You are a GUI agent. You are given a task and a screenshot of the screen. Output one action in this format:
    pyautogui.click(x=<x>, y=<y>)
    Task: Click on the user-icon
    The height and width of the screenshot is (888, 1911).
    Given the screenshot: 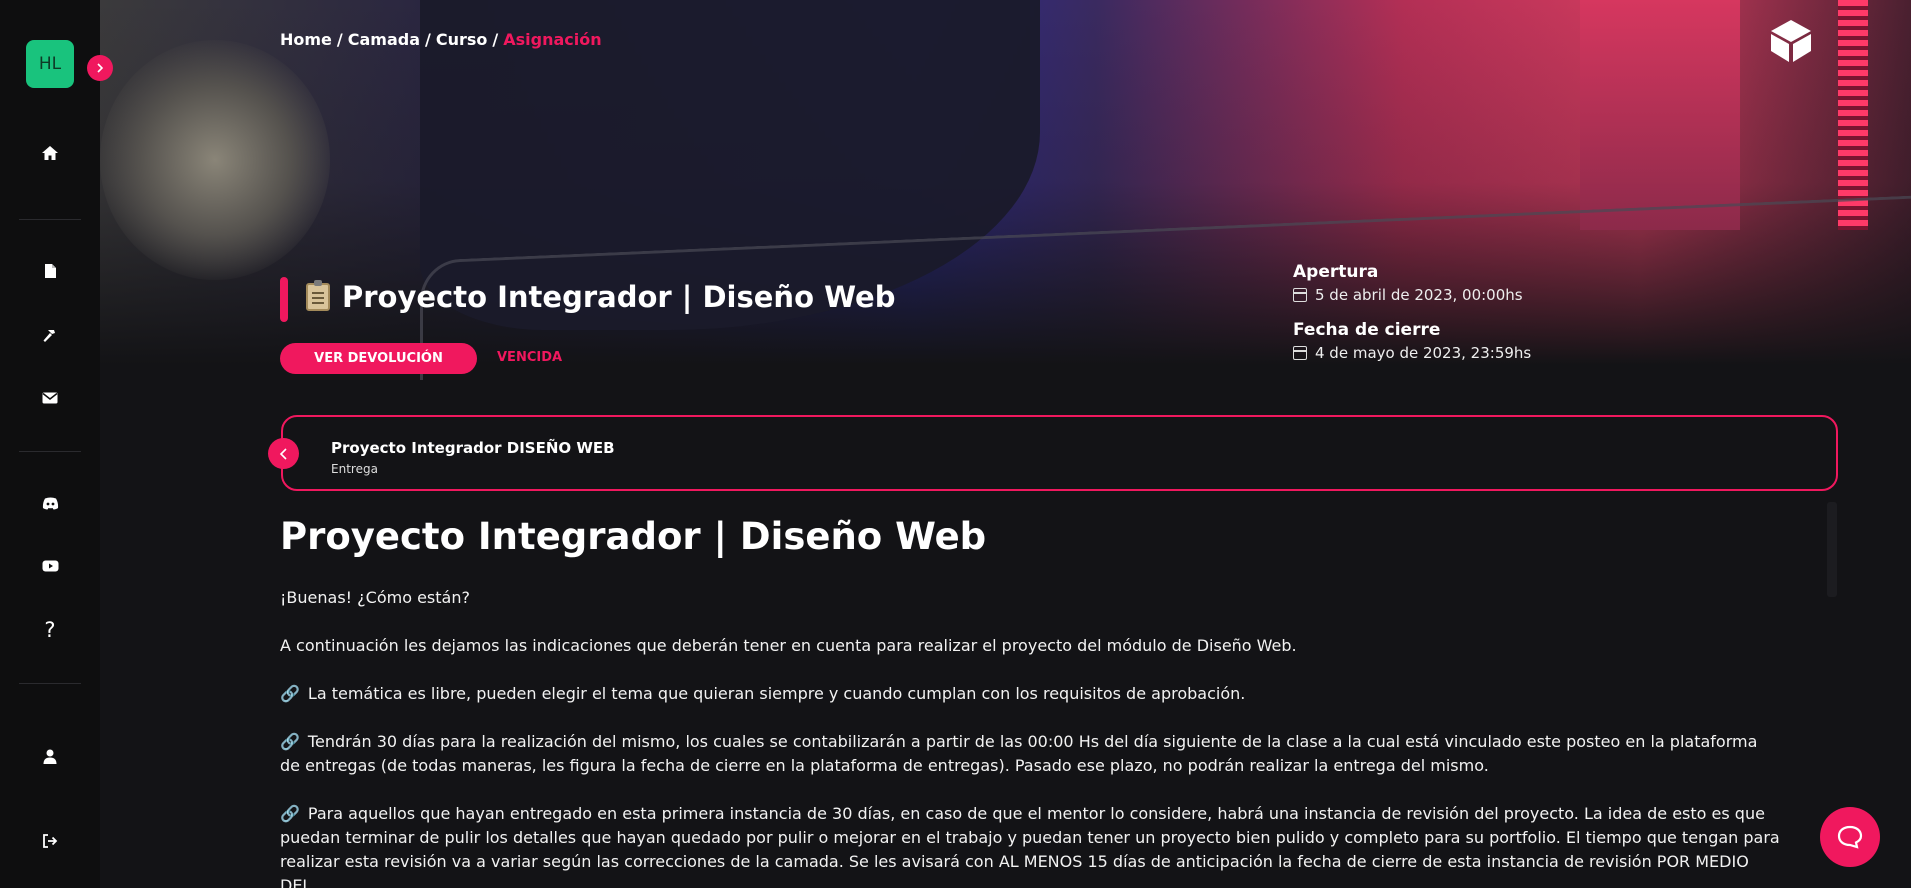 What is the action you would take?
    pyautogui.click(x=50, y=756)
    